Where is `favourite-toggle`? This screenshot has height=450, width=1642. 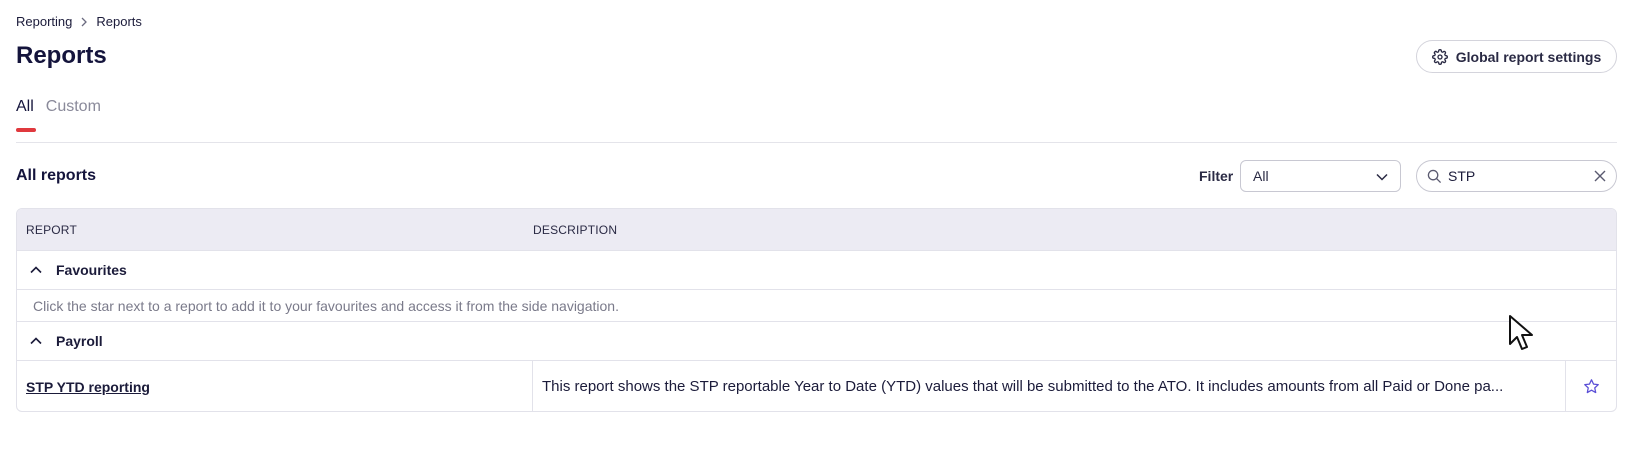 favourite-toggle is located at coordinates (1591, 386).